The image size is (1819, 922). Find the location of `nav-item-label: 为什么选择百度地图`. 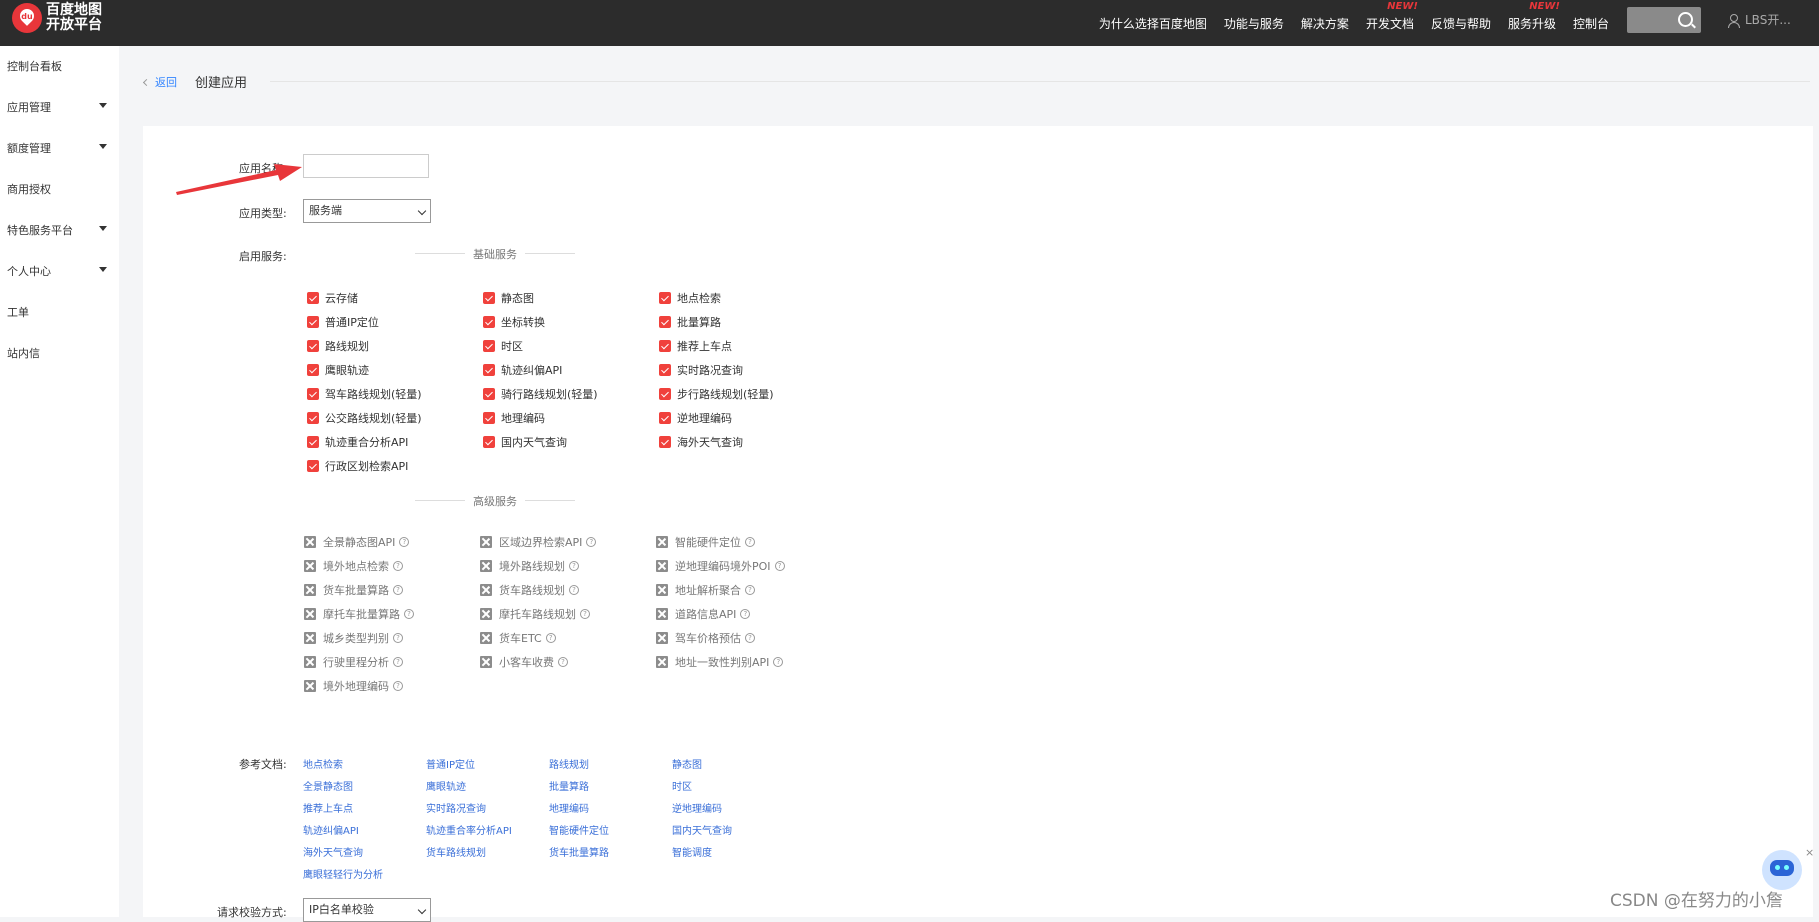

nav-item-label: 为什么选择百度地图 is located at coordinates (1153, 24).